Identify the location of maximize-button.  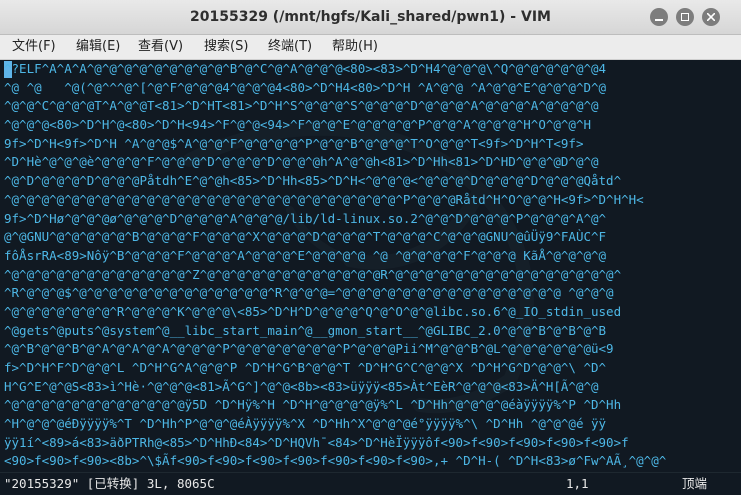
(685, 17).